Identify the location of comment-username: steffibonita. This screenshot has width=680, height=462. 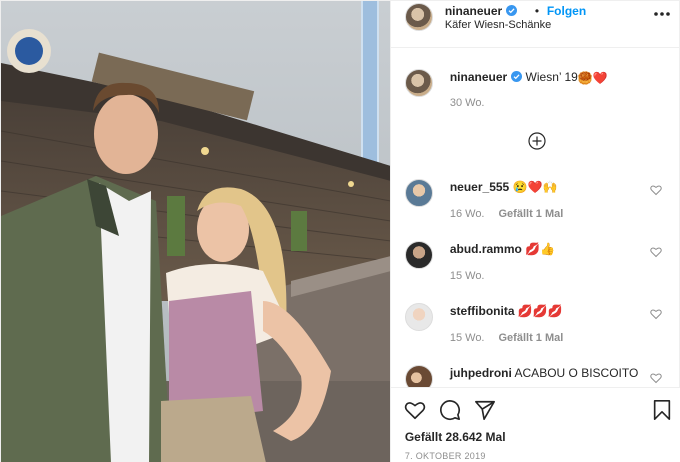
(482, 311).